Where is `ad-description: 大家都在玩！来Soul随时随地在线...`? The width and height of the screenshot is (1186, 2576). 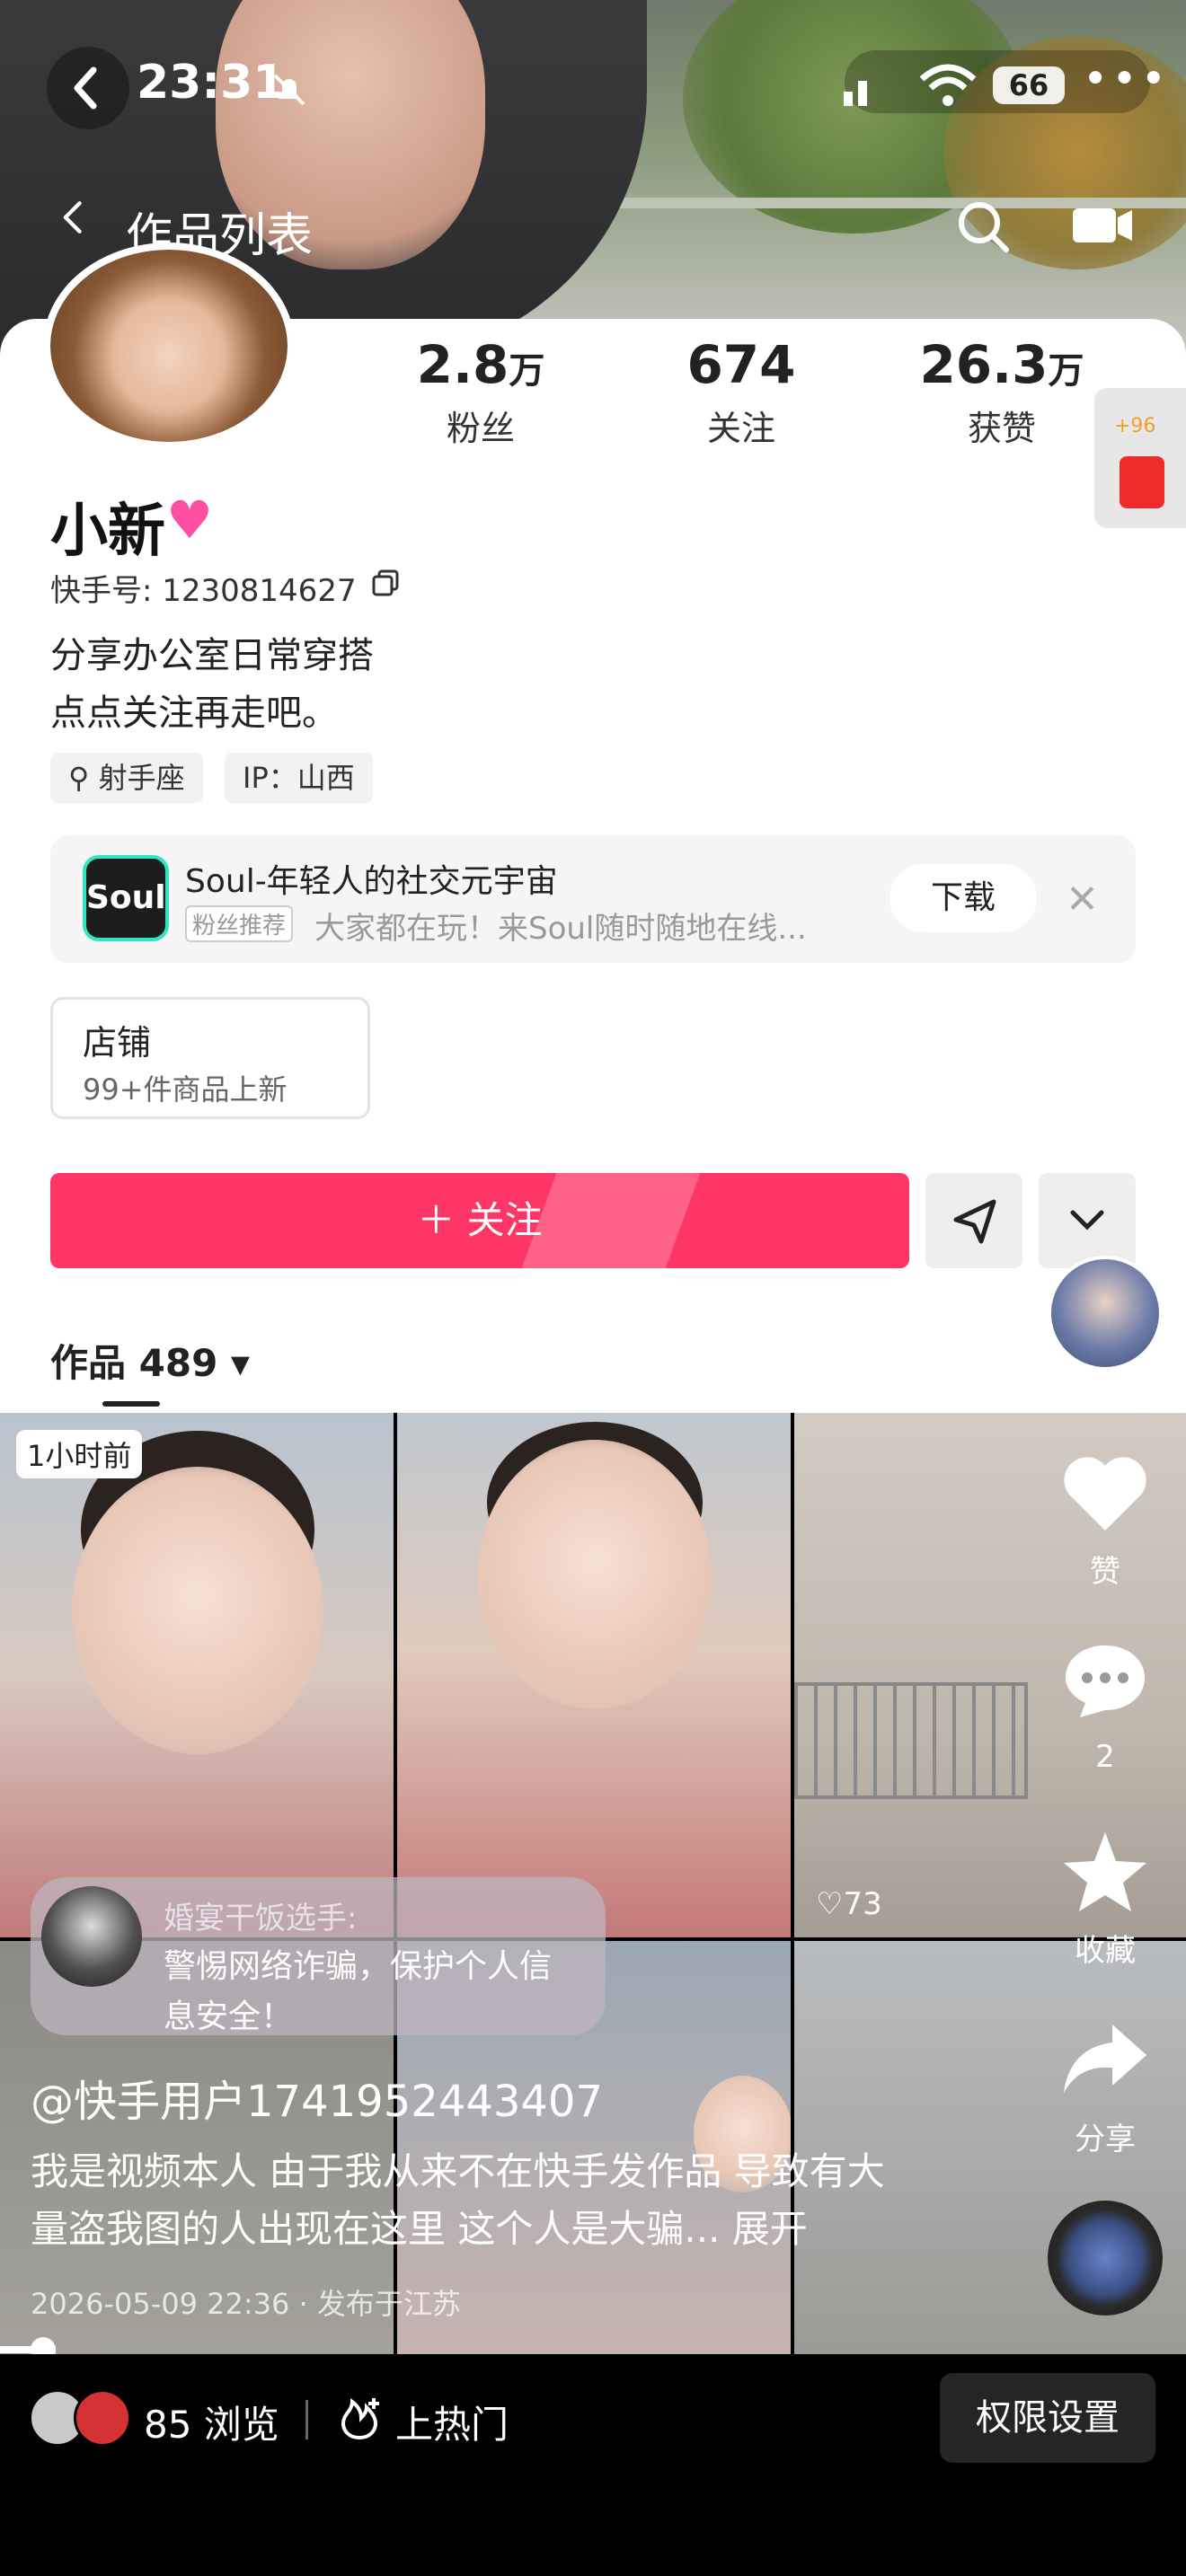 ad-description: 大家都在玩！来Soul随时随地在线... is located at coordinates (560, 929).